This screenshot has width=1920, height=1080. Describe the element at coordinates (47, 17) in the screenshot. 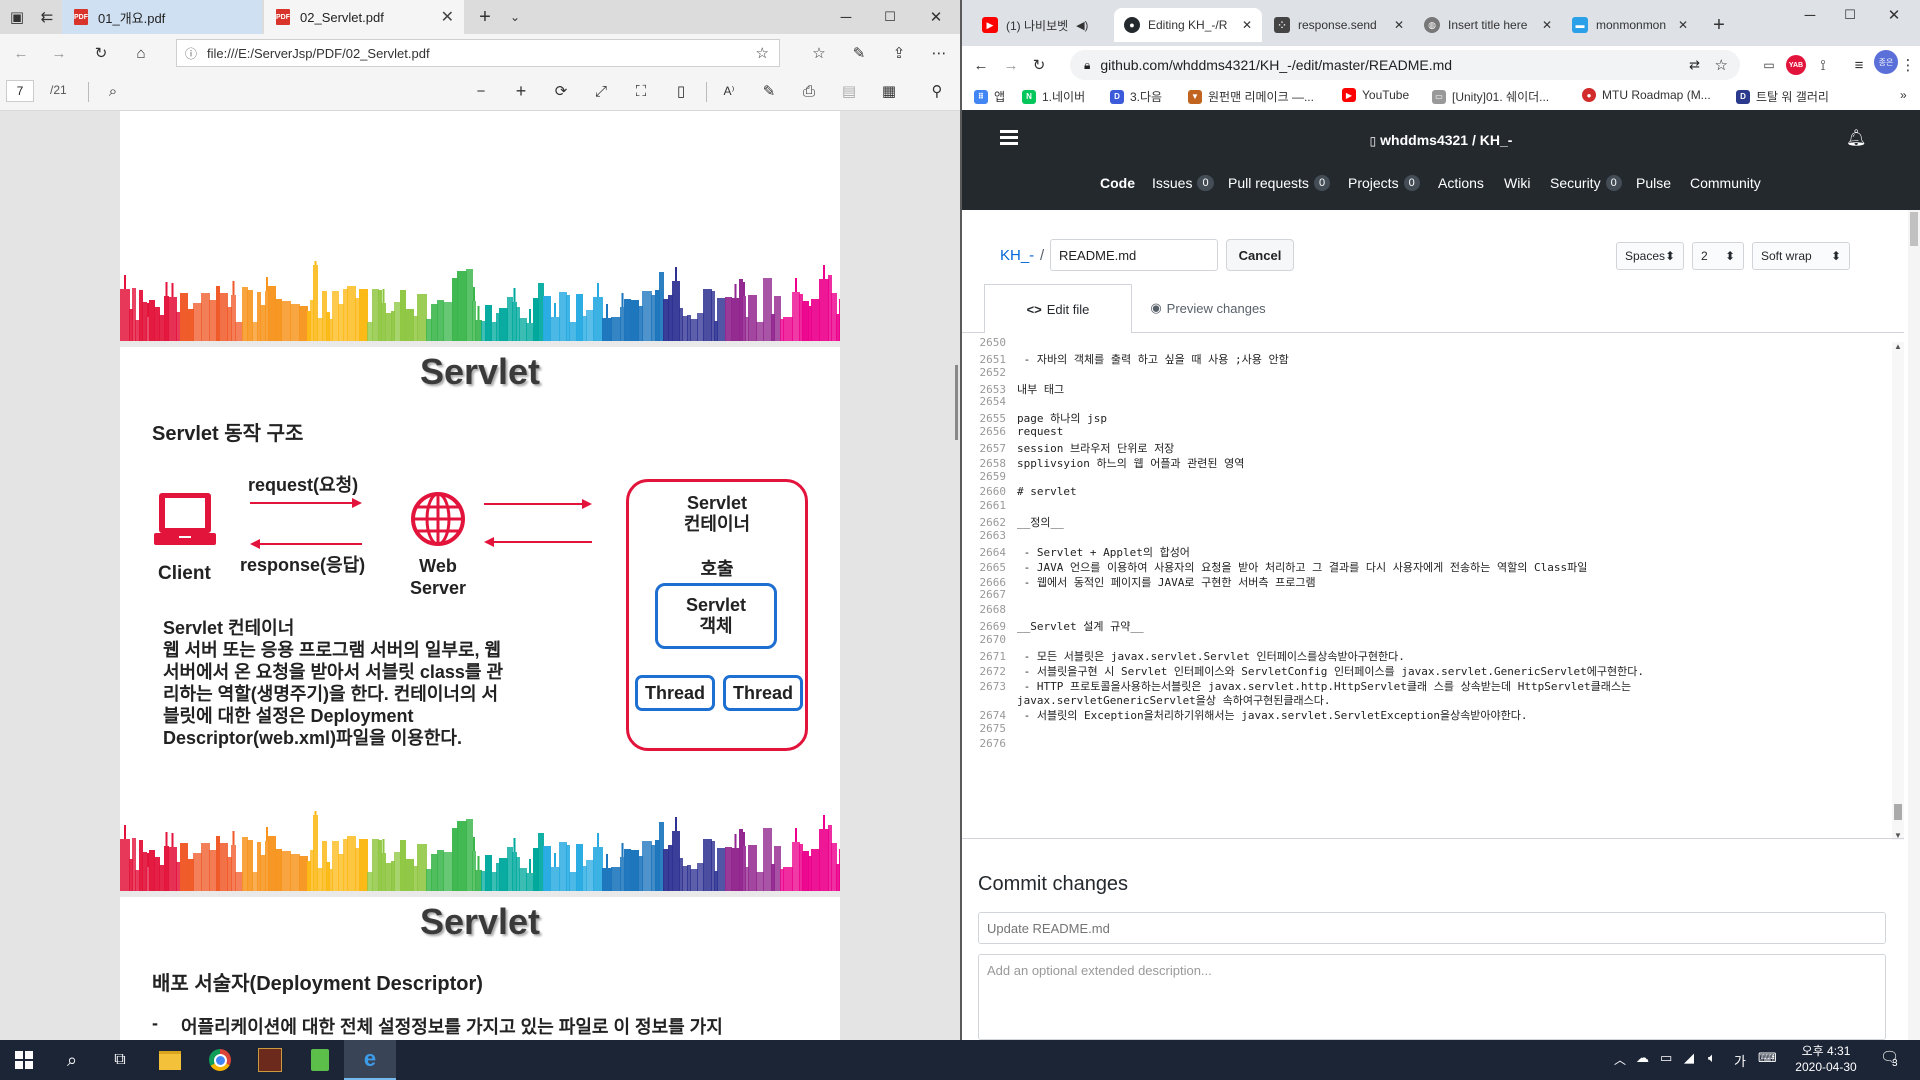

I see `set-aside-tabs-icon: ⇇` at that location.